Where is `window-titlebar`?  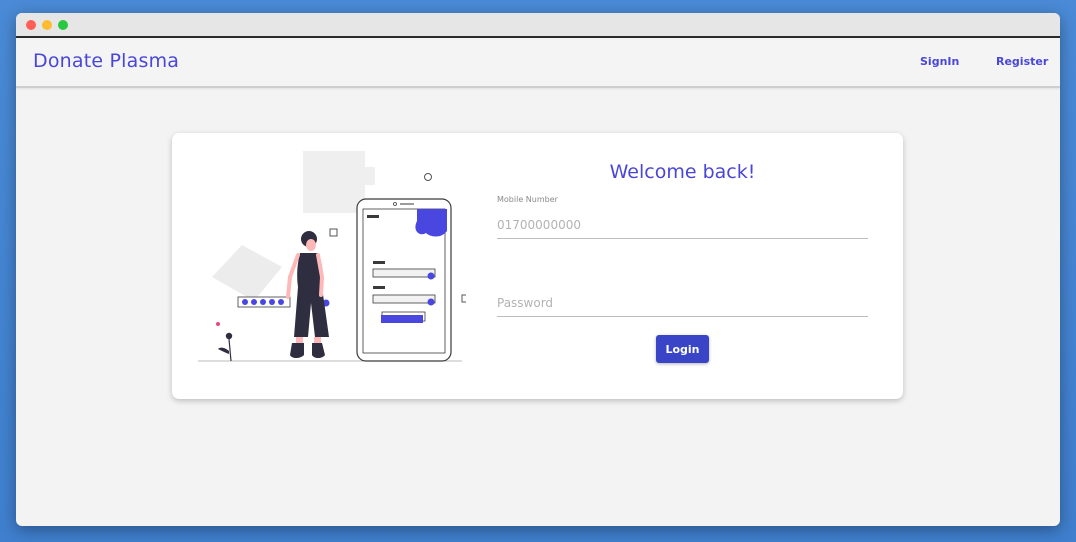 window-titlebar is located at coordinates (538, 25).